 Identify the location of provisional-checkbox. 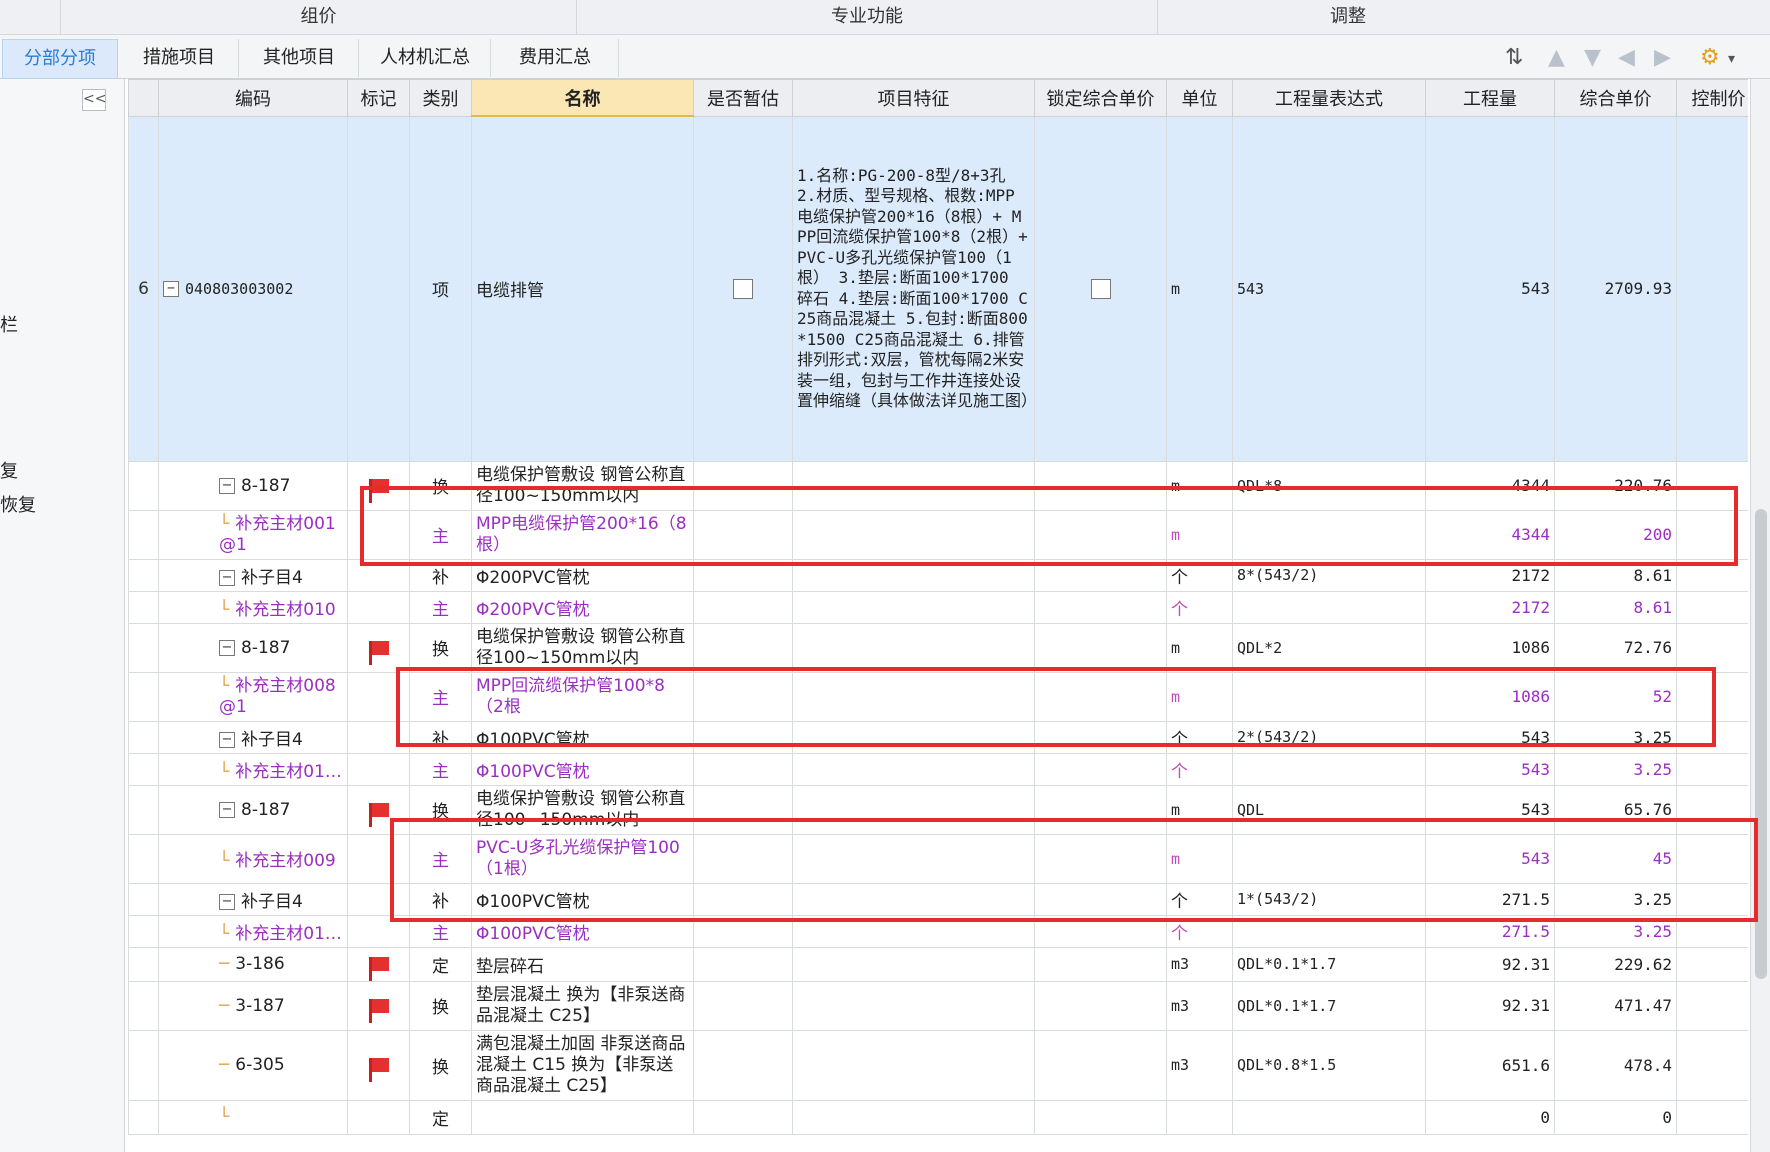
(743, 288).